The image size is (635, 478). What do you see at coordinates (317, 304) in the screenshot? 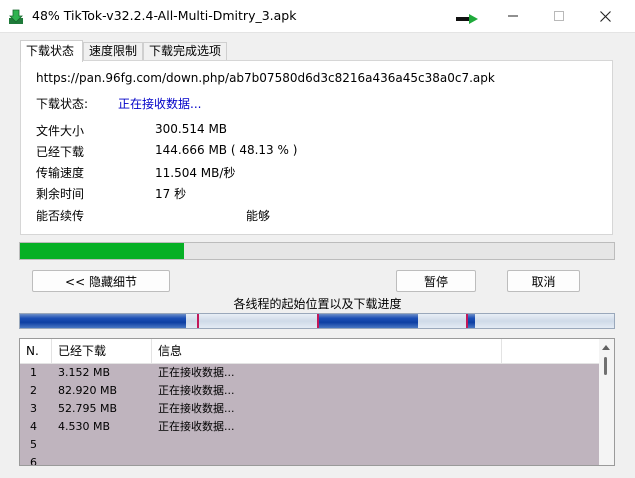
I see `threads-caption: 各线程的起始位置以及下载进度` at bounding box center [317, 304].